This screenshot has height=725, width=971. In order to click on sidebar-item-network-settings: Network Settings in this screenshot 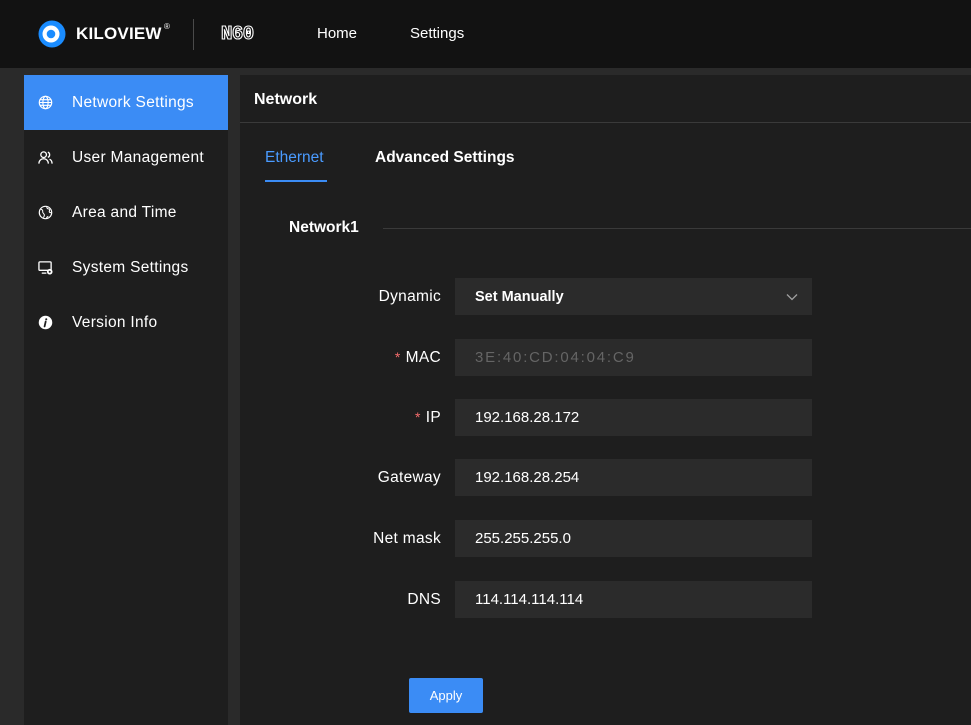, I will do `click(126, 102)`.